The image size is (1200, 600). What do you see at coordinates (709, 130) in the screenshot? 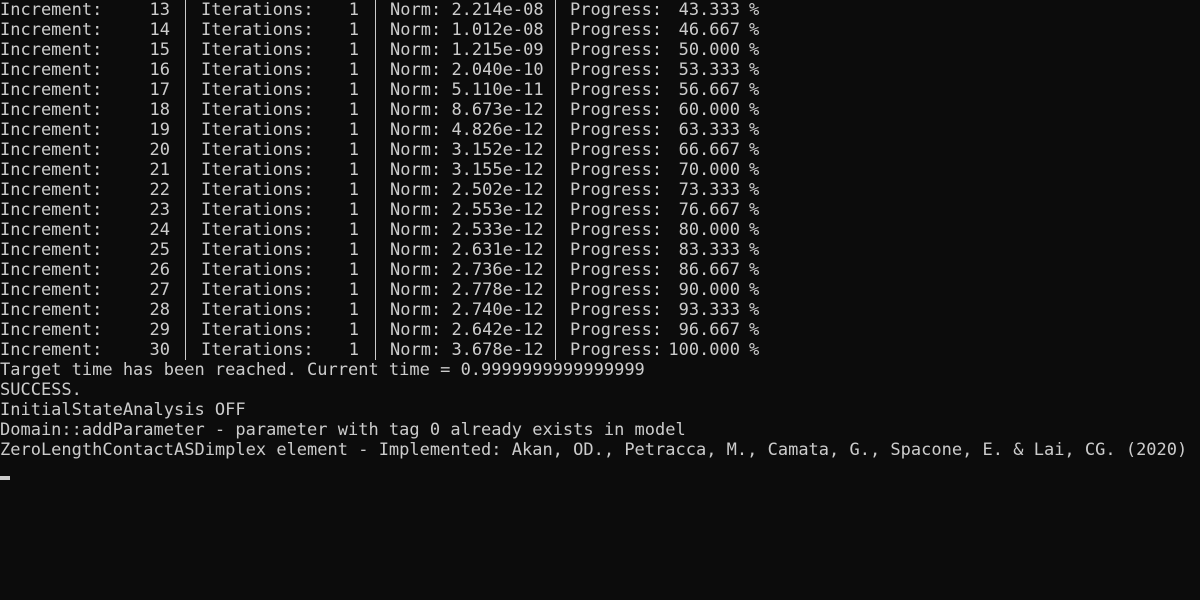
I see `progress-value: 63.333` at bounding box center [709, 130].